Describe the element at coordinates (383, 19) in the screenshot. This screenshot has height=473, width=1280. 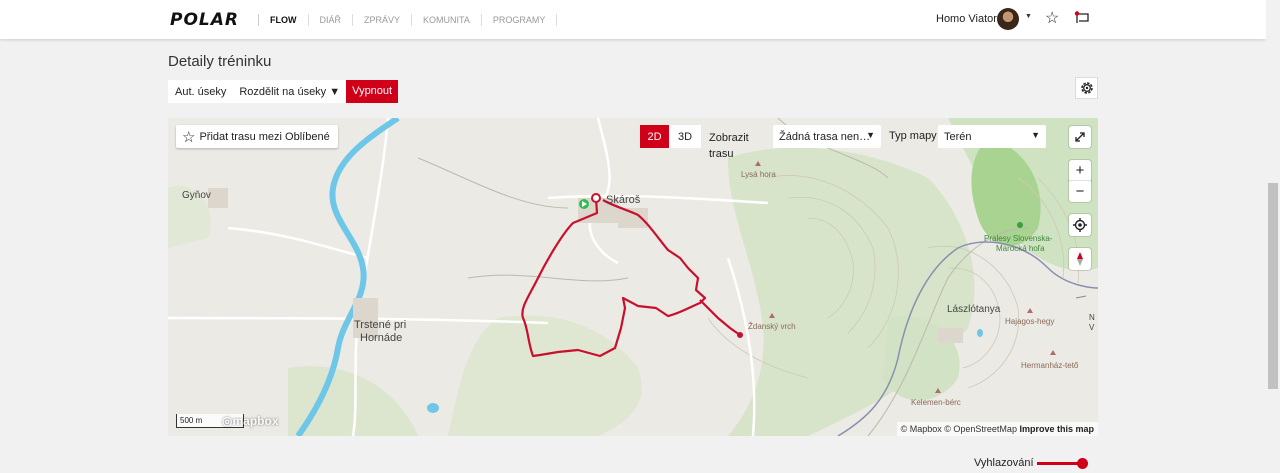
I see `nav-item-reports: ZPRÁVY` at that location.